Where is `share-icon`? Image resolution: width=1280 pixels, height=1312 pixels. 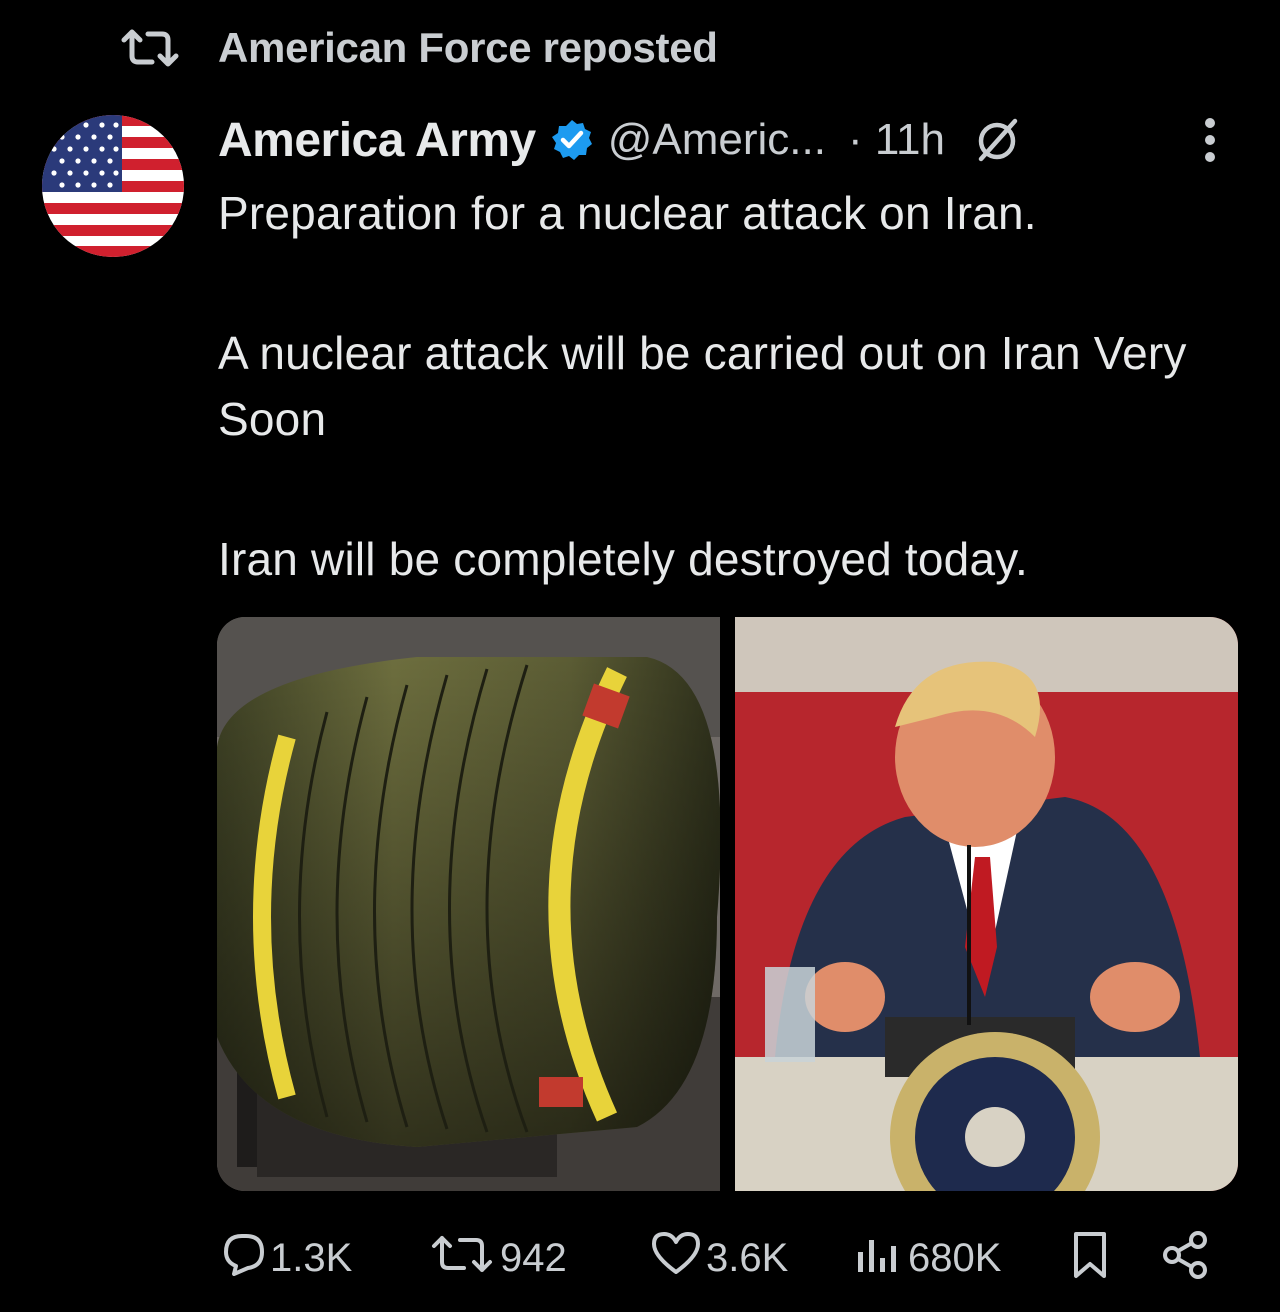
share-icon is located at coordinates (1187, 1260).